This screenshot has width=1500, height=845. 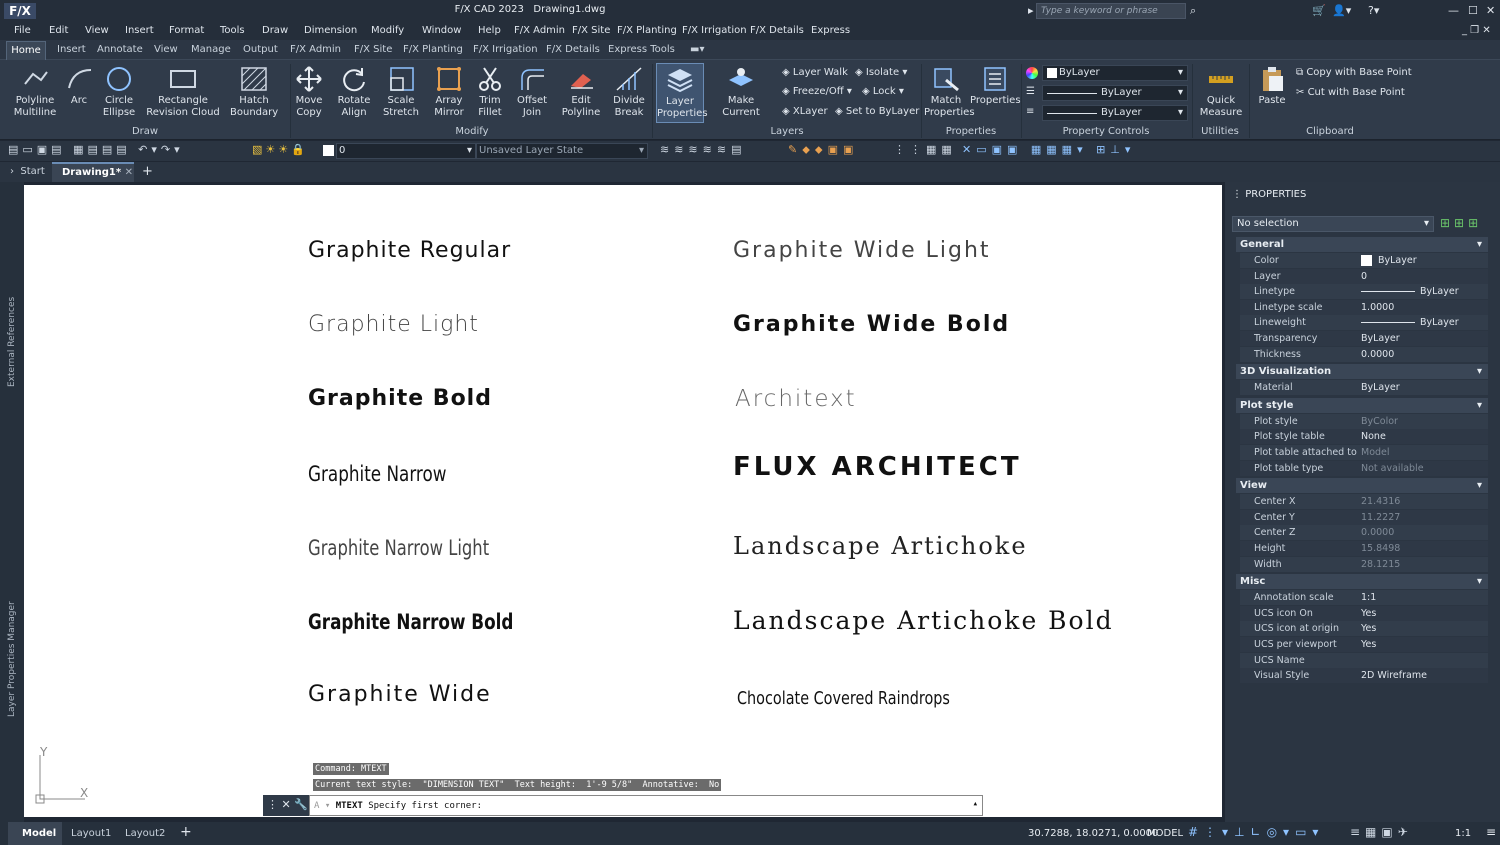 What do you see at coordinates (1364, 388) in the screenshot?
I see `prop-row: Material ByLayer` at bounding box center [1364, 388].